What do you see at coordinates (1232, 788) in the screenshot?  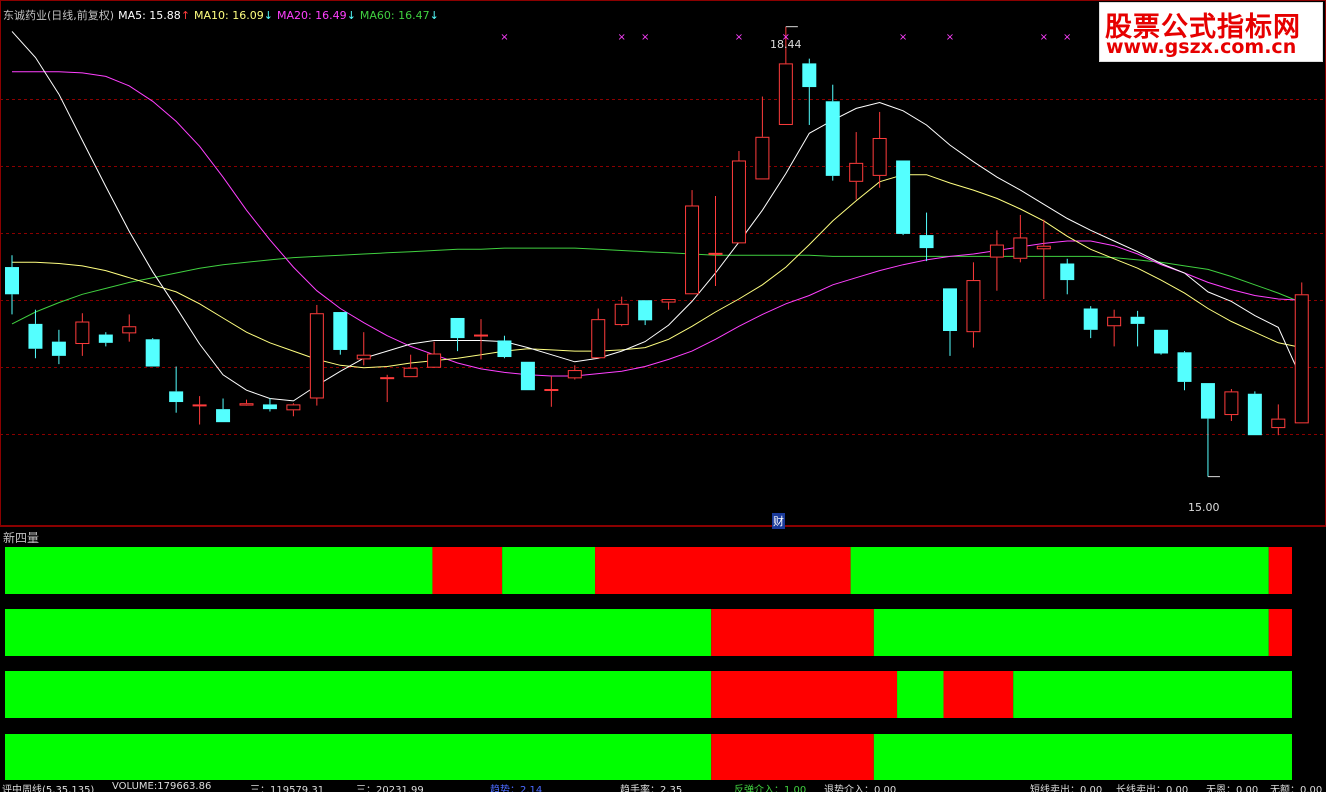 I see `bottom-item: 无恩：0.00` at bounding box center [1232, 788].